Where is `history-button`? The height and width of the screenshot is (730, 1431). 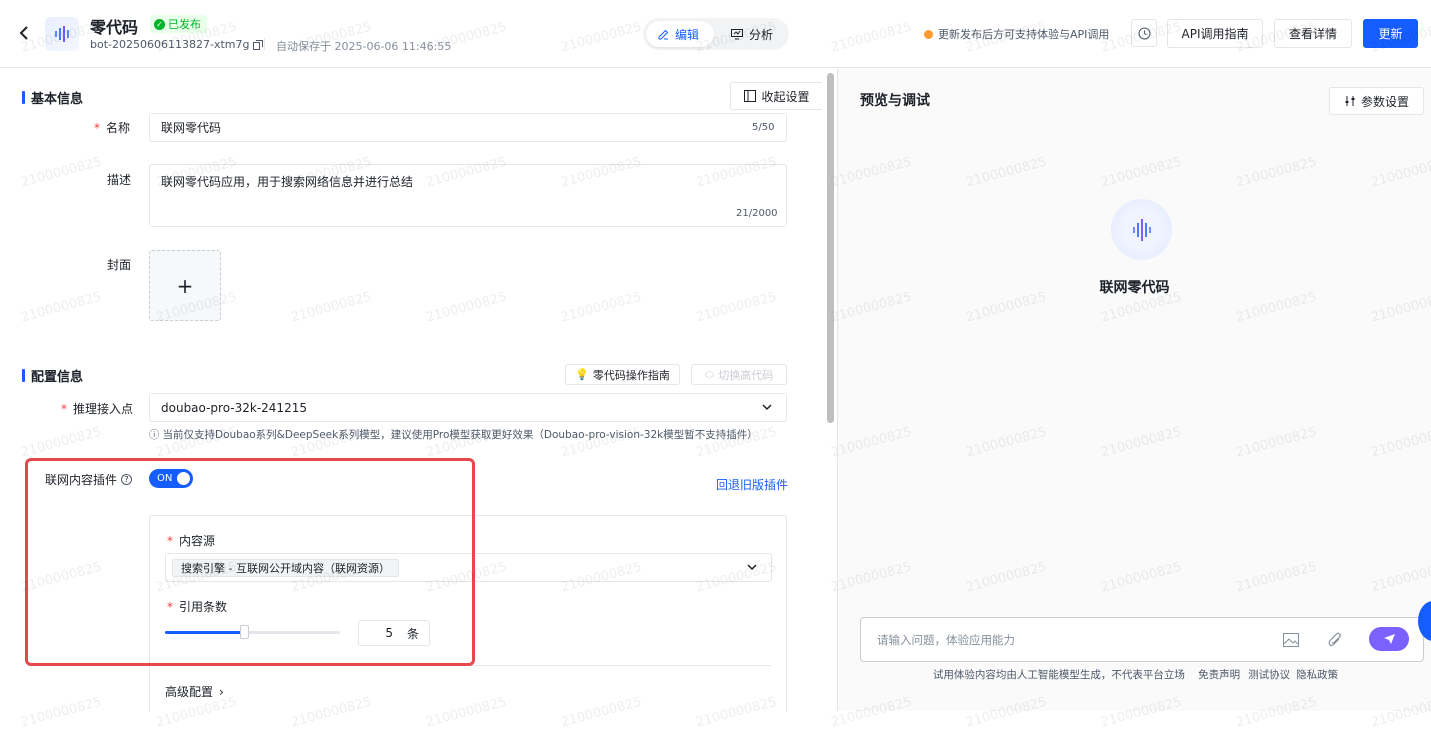 history-button is located at coordinates (1144, 33).